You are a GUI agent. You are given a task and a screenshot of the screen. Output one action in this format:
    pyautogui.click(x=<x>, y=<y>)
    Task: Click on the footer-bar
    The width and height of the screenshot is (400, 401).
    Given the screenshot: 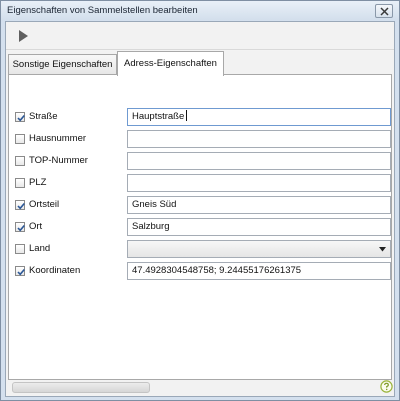 What is the action you would take?
    pyautogui.click(x=200, y=388)
    